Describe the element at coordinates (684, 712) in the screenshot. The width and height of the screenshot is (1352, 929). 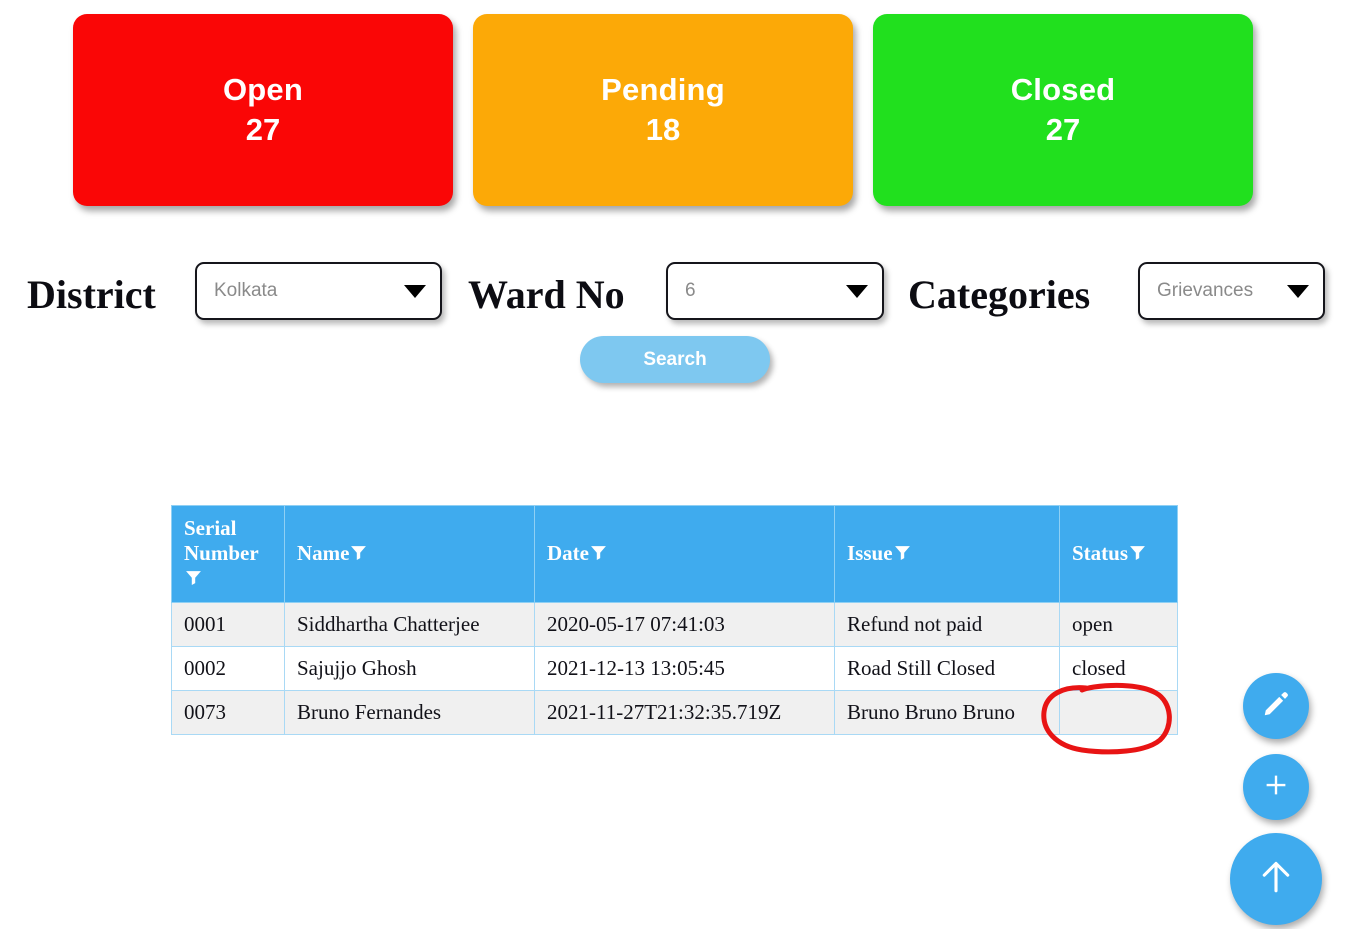
I see `cell-date: 2021-11-27T21:32:35.719Z` at that location.